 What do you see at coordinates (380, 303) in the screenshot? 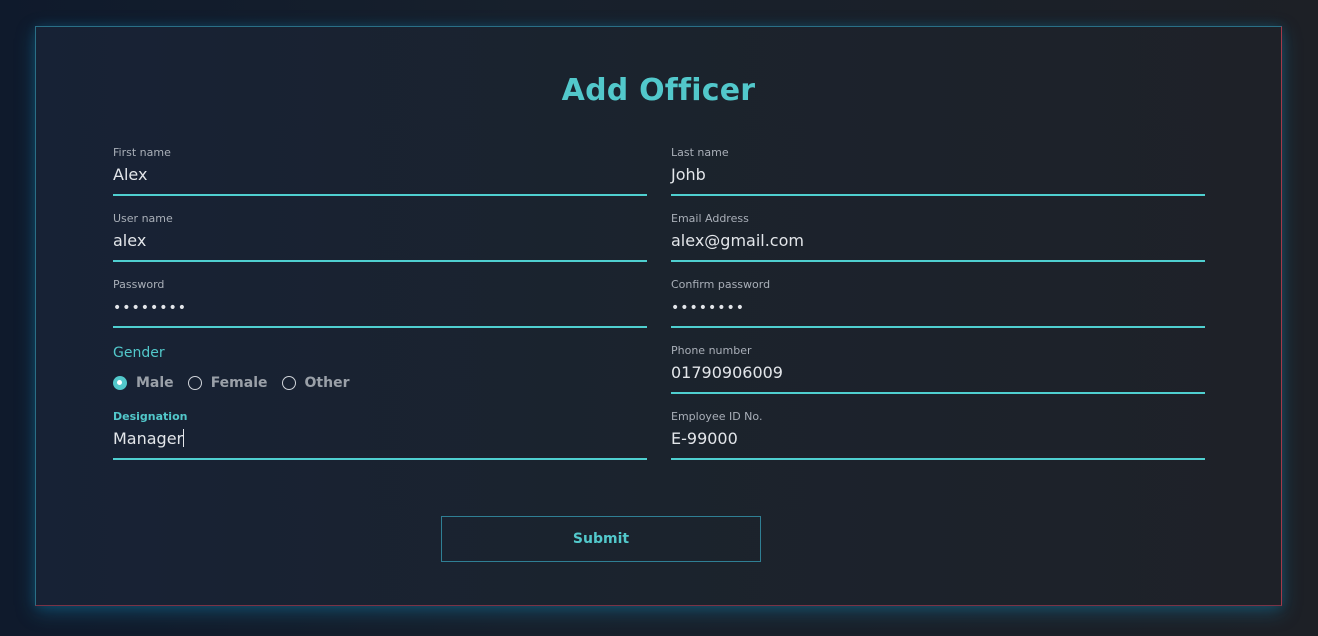
I see `password-field: Password ••••••••` at bounding box center [380, 303].